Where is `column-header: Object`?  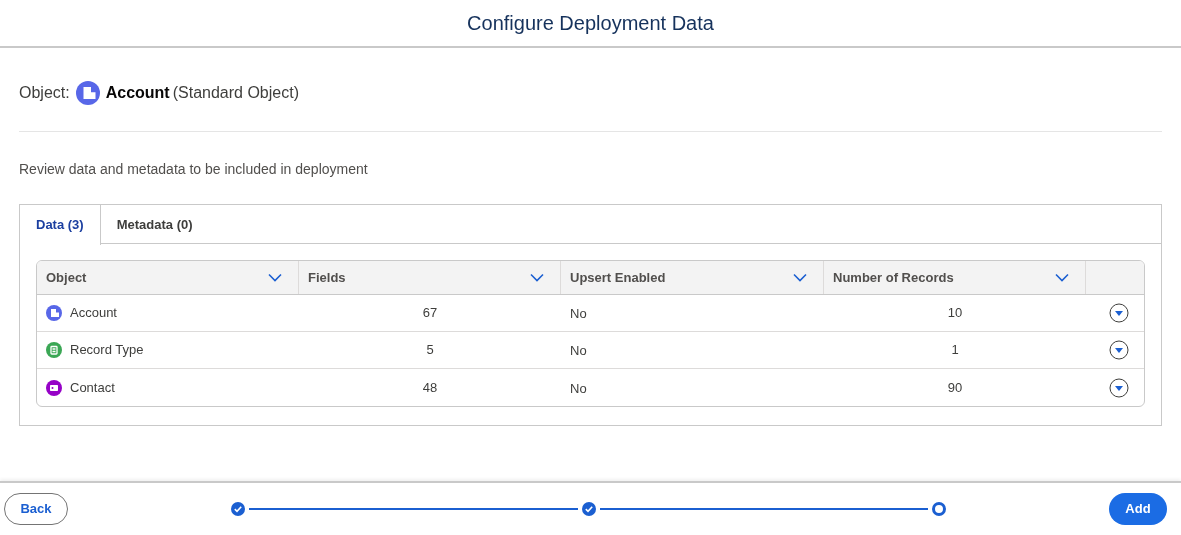 column-header: Object is located at coordinates (168, 277).